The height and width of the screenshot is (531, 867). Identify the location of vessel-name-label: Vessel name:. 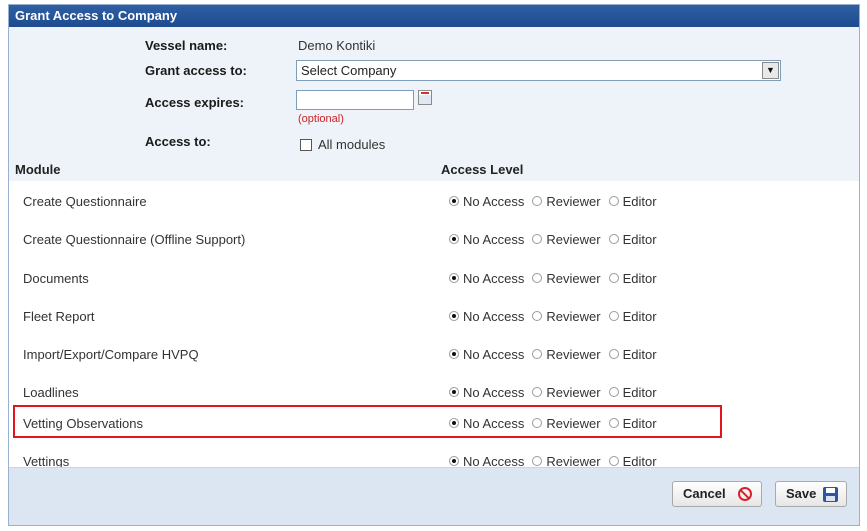
(186, 45).